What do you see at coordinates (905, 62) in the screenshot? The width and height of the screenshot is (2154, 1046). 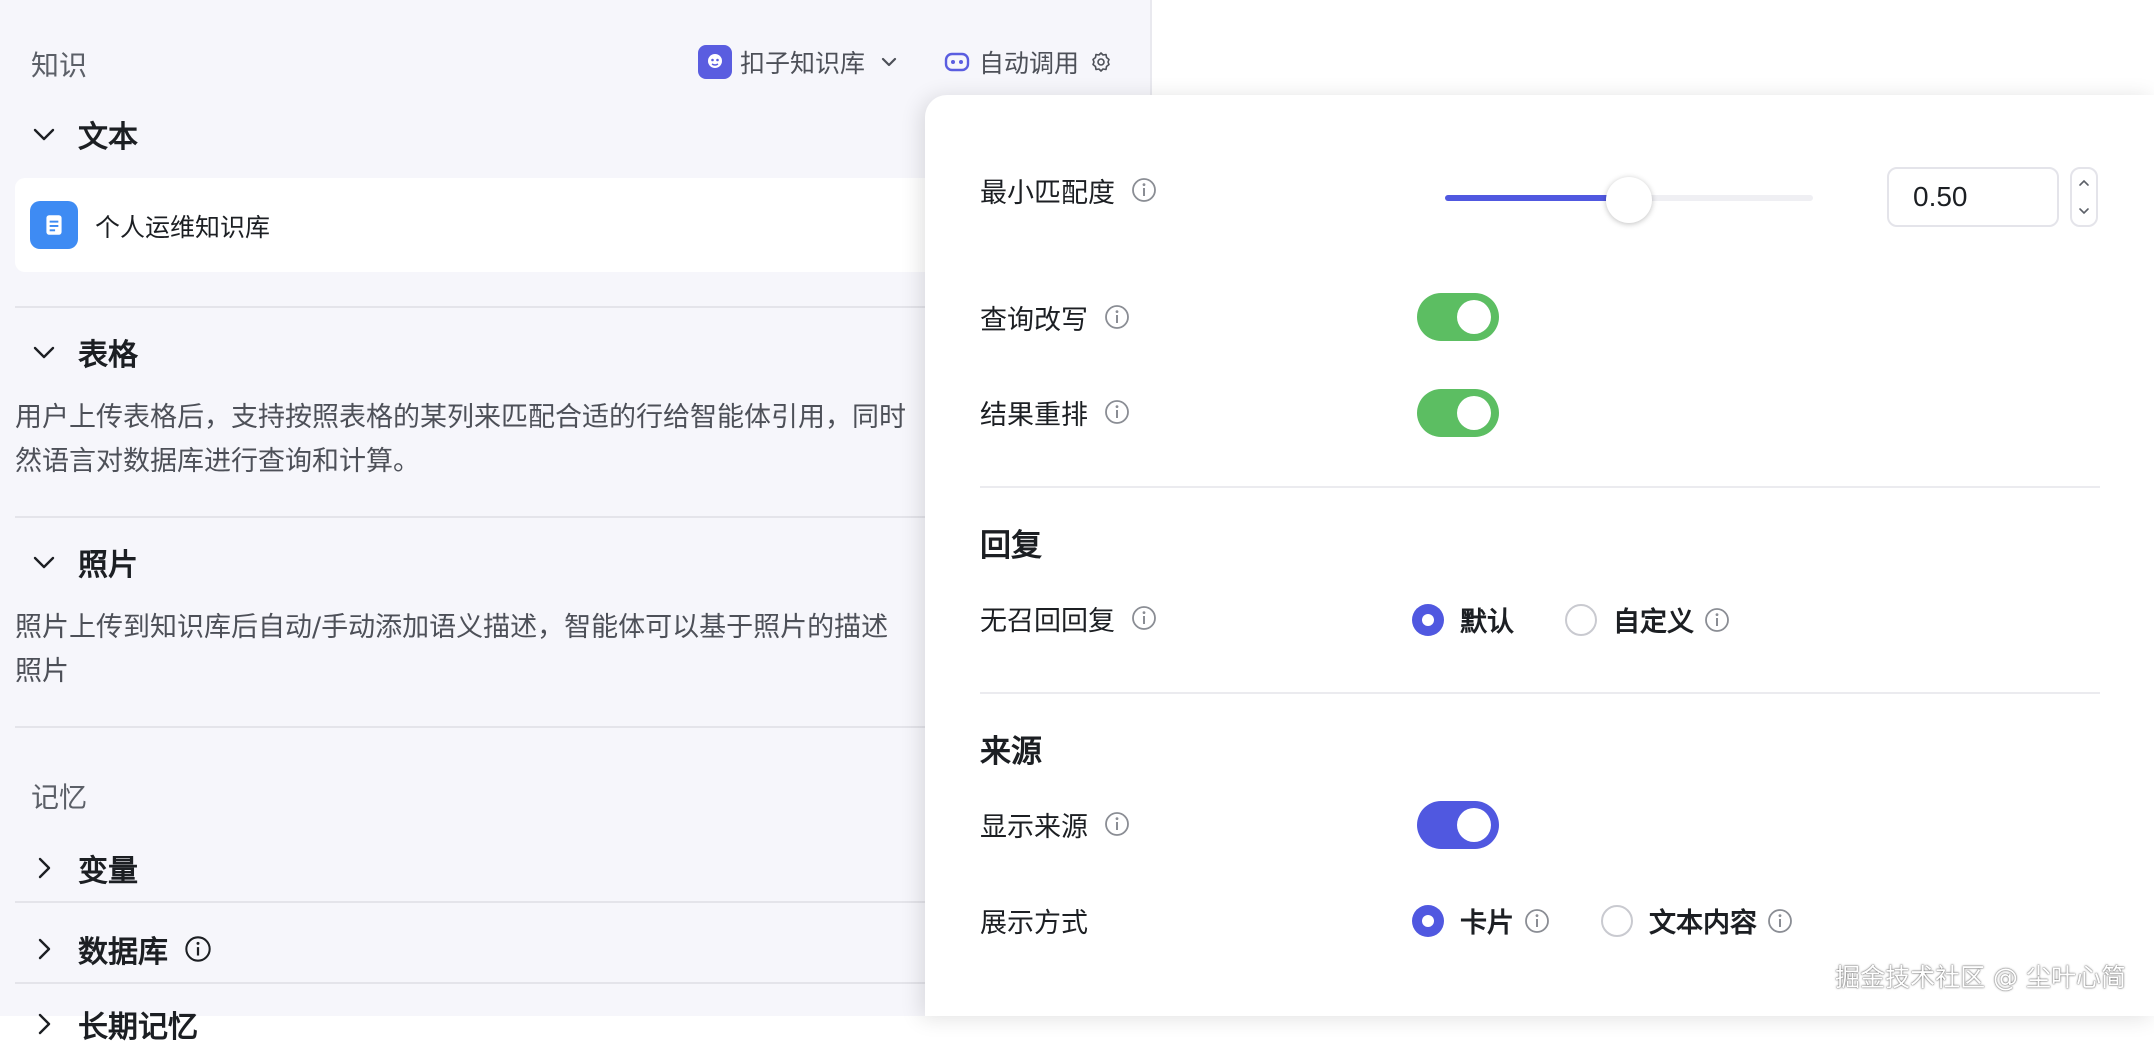 I see `knowledge-header-actions: 扣子知识库 自动调用` at bounding box center [905, 62].